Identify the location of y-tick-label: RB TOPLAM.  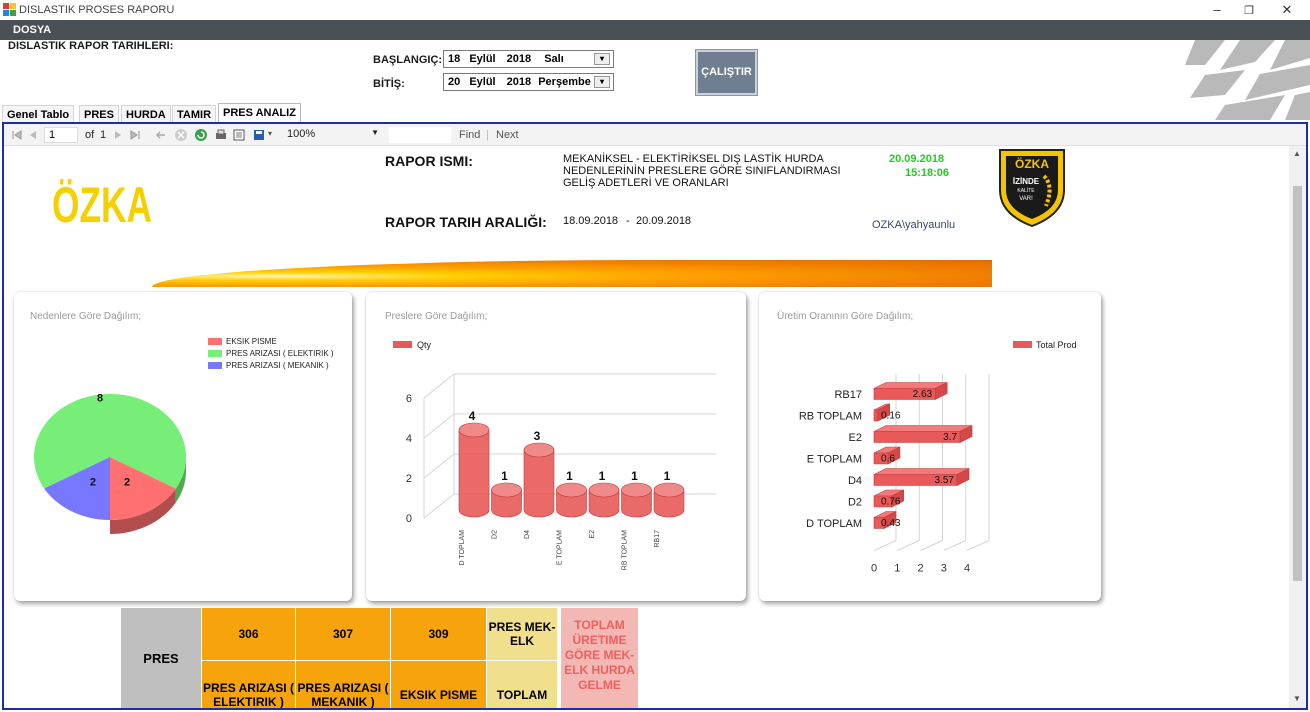
(830, 417).